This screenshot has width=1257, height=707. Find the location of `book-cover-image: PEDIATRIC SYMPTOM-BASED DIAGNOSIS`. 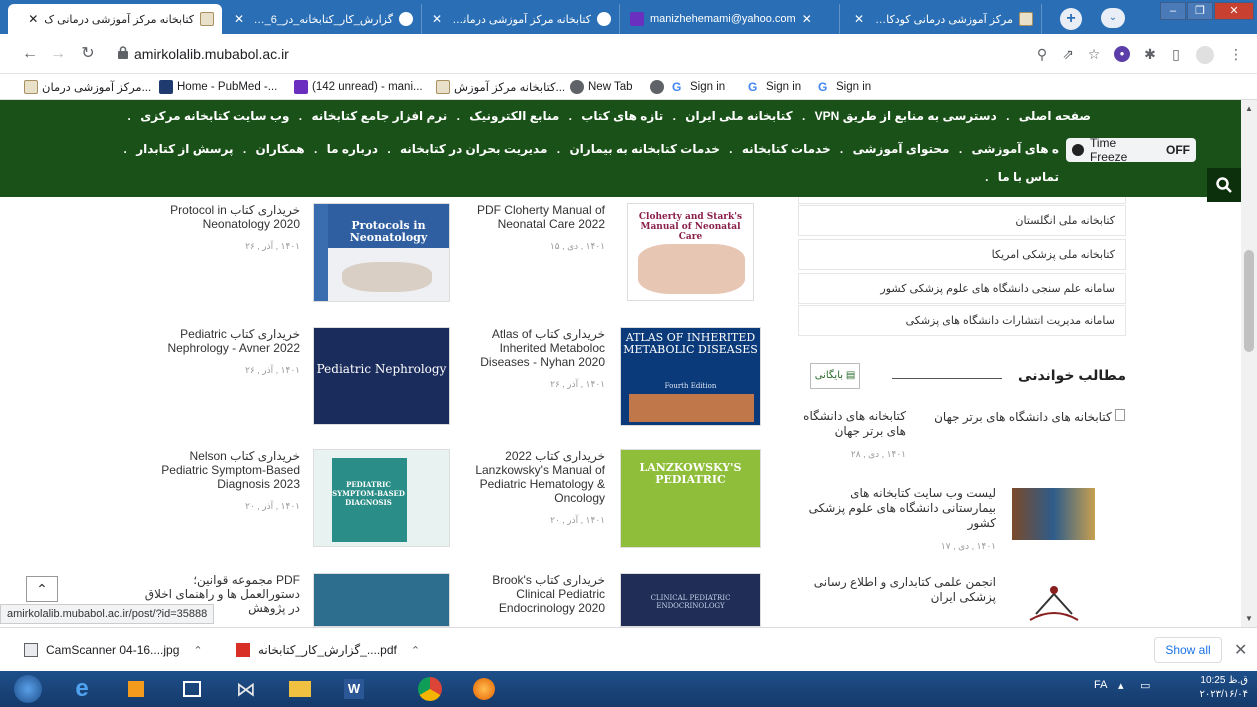

book-cover-image: PEDIATRIC SYMPTOM-BASED DIAGNOSIS is located at coordinates (381, 498).